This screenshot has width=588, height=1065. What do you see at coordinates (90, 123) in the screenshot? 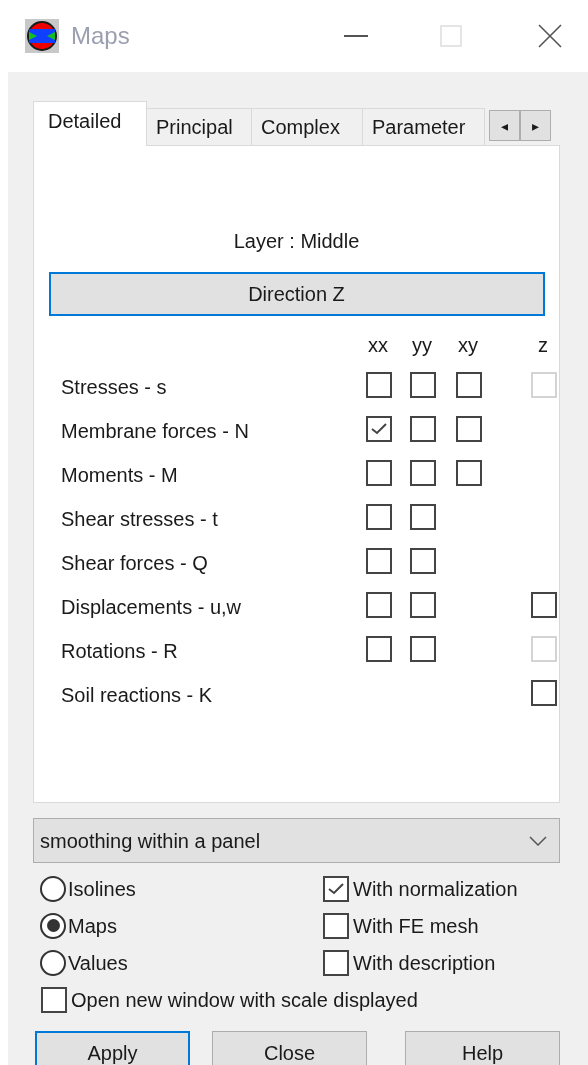
I see `tab: Detailed` at bounding box center [90, 123].